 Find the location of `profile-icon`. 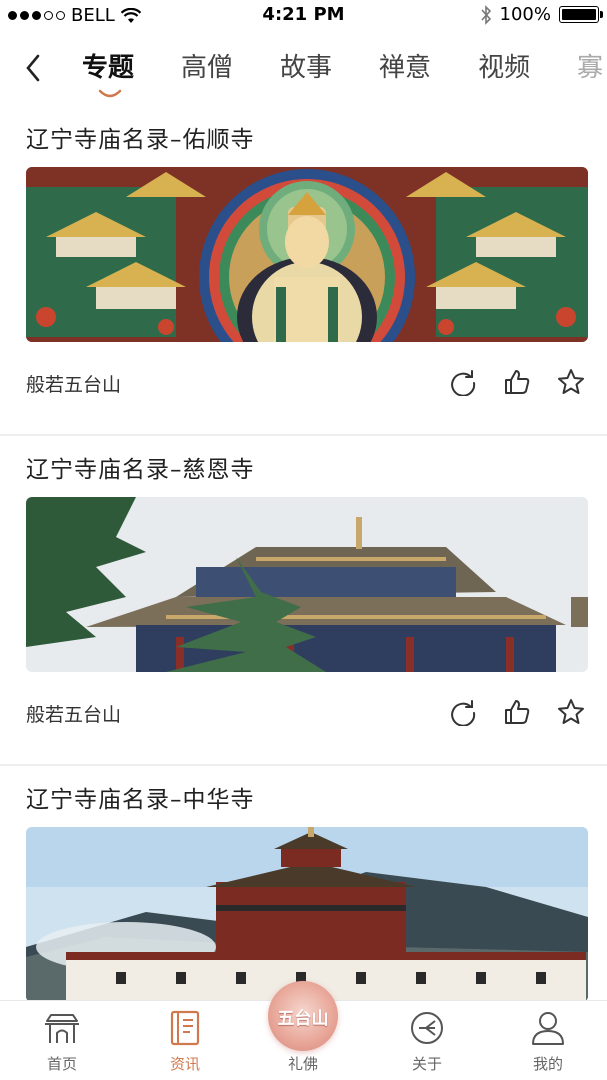

profile-icon is located at coordinates (548, 1028).